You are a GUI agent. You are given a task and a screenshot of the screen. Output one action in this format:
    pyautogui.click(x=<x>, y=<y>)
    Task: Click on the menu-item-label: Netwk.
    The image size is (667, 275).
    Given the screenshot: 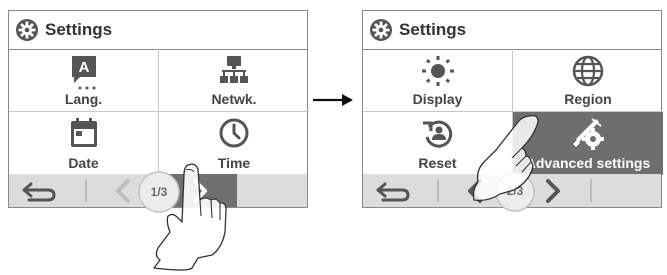 What is the action you would take?
    pyautogui.click(x=234, y=99)
    